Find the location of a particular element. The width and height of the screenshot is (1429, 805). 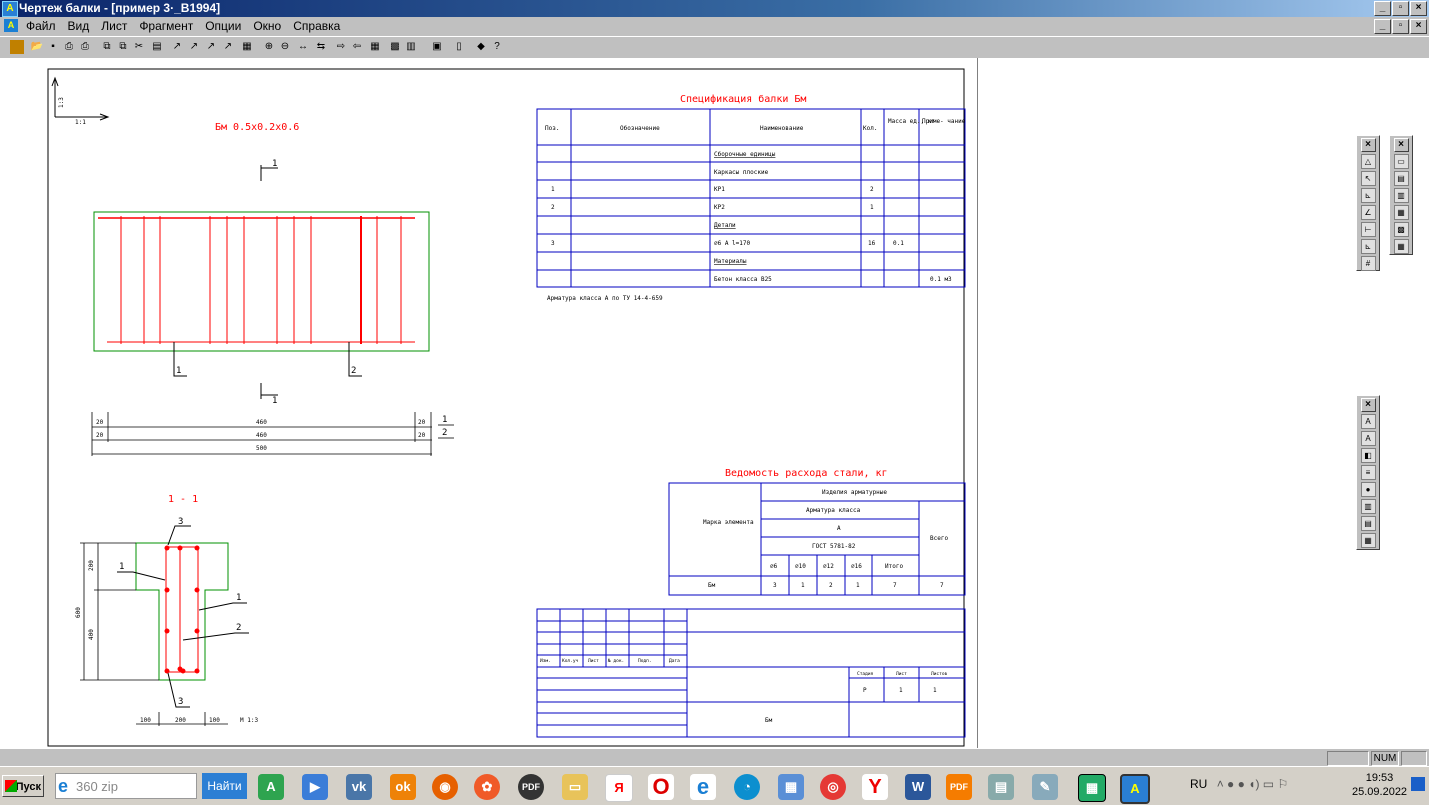

bar-label-1: 1 is located at coordinates (178, 371).